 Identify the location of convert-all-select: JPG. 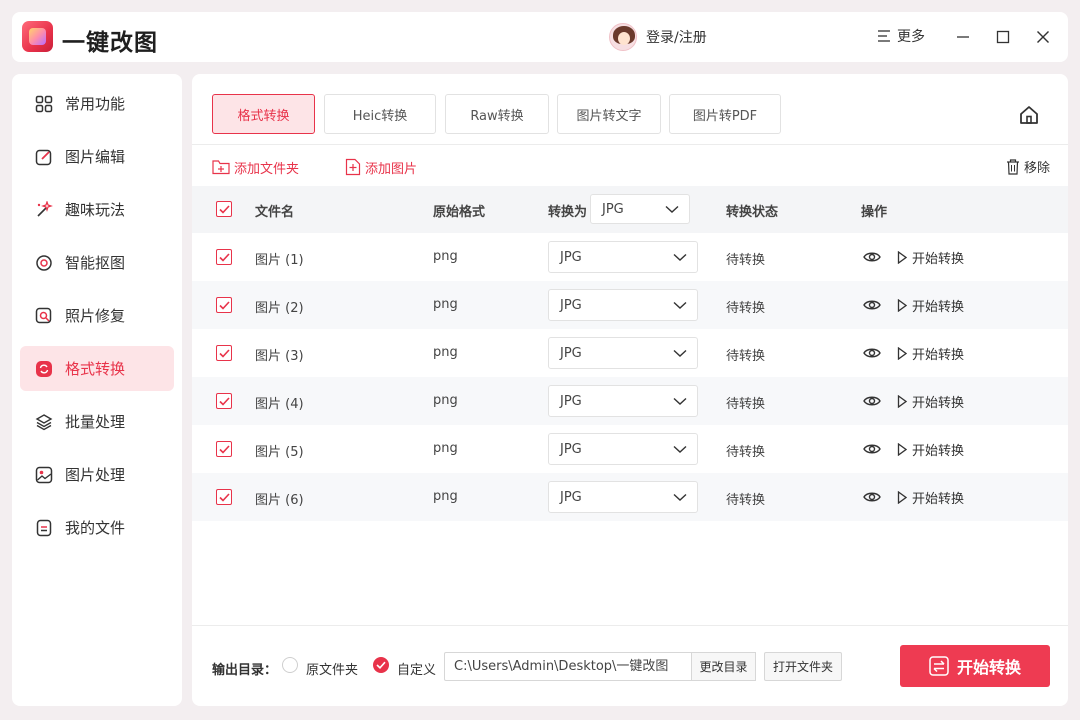
(640, 209).